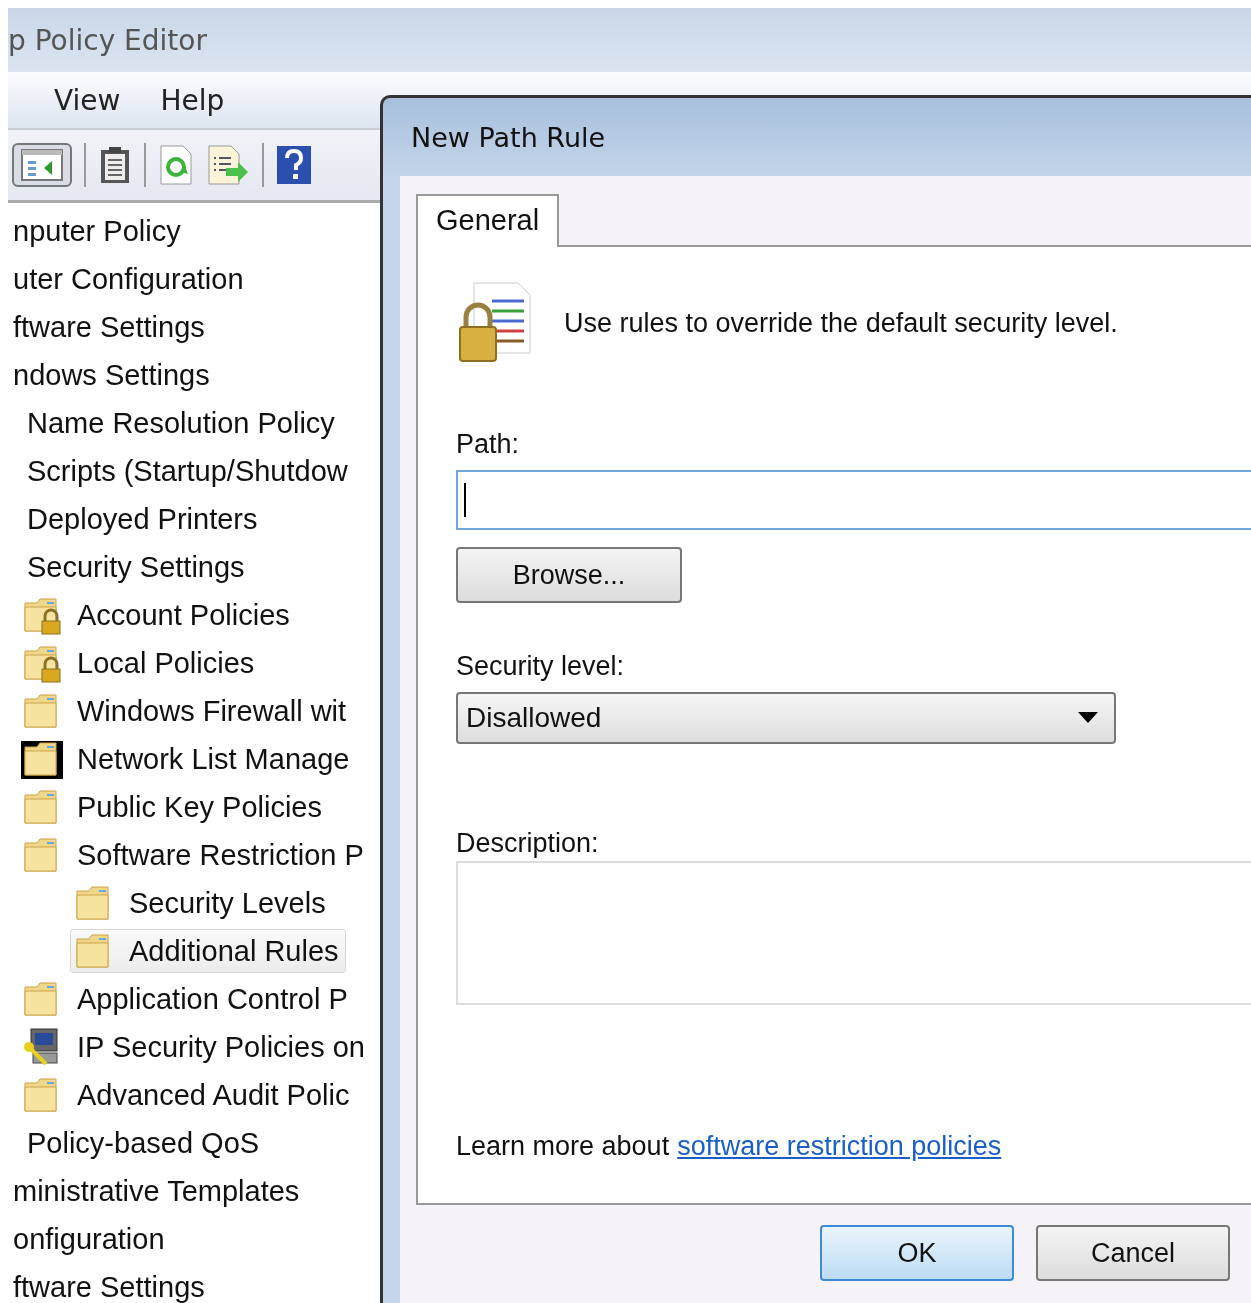 The image size is (1251, 1303). What do you see at coordinates (187, 759) in the screenshot?
I see `tree-item: Network List Manage` at bounding box center [187, 759].